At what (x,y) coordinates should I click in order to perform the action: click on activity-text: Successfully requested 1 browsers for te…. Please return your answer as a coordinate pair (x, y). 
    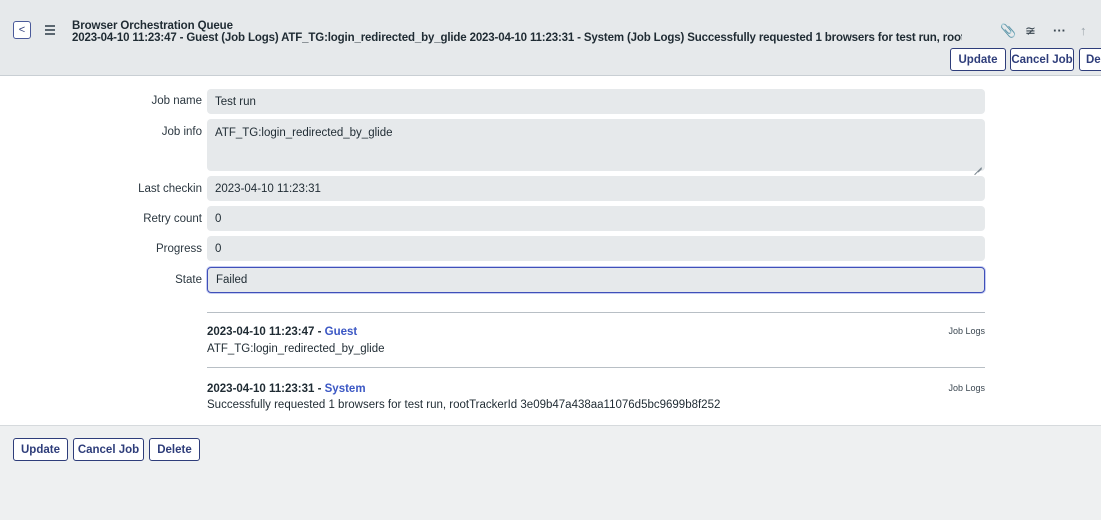
    Looking at the image, I should click on (464, 405).